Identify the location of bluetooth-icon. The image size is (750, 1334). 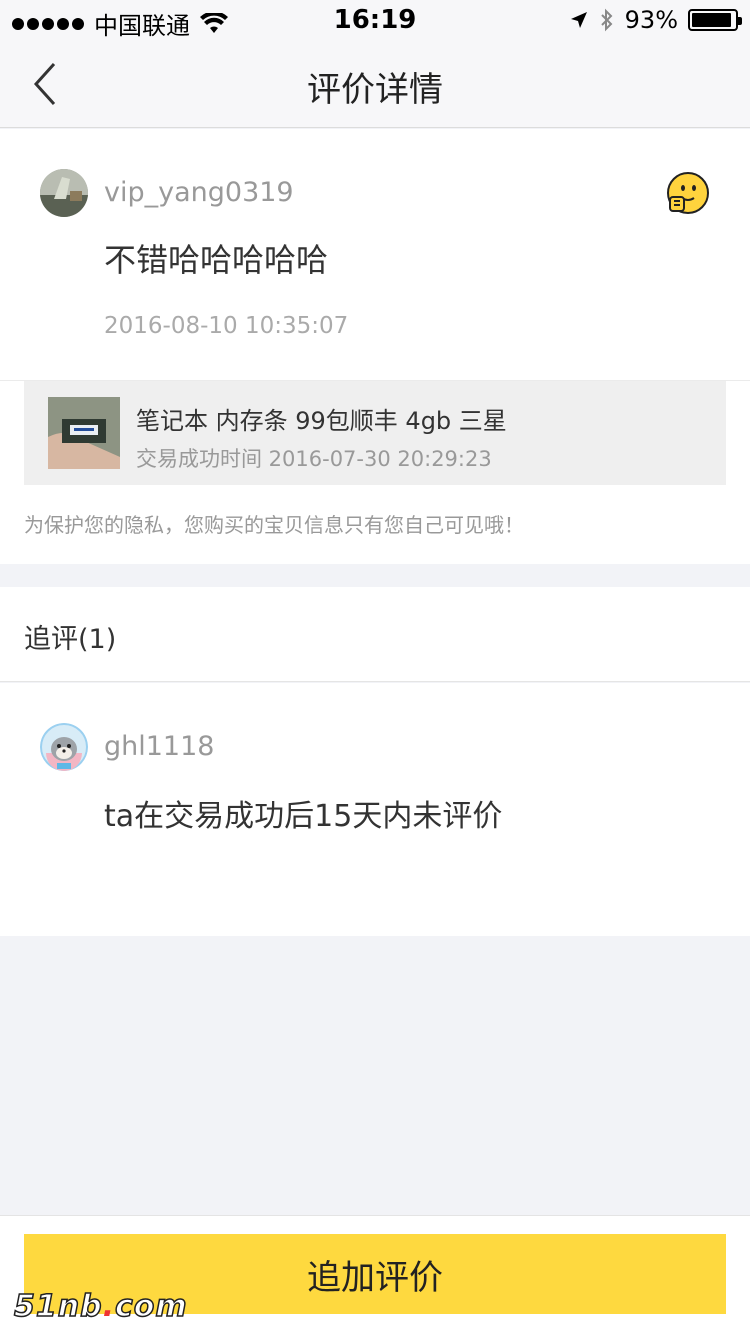
(606, 20).